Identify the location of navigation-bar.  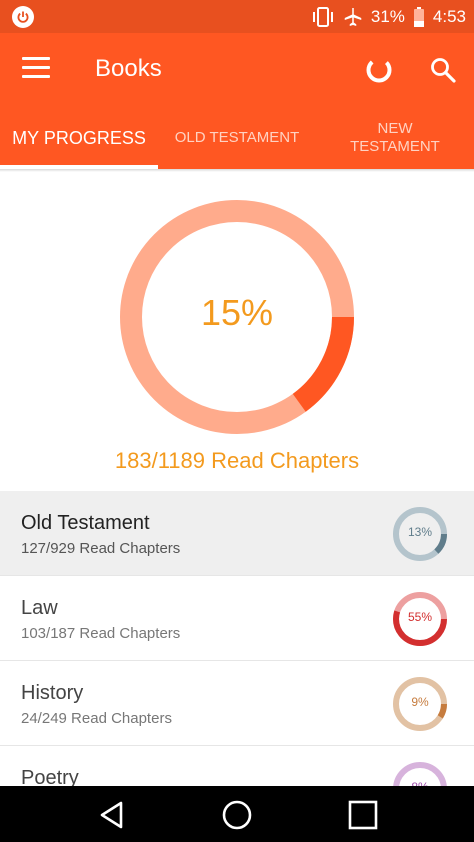
(237, 814).